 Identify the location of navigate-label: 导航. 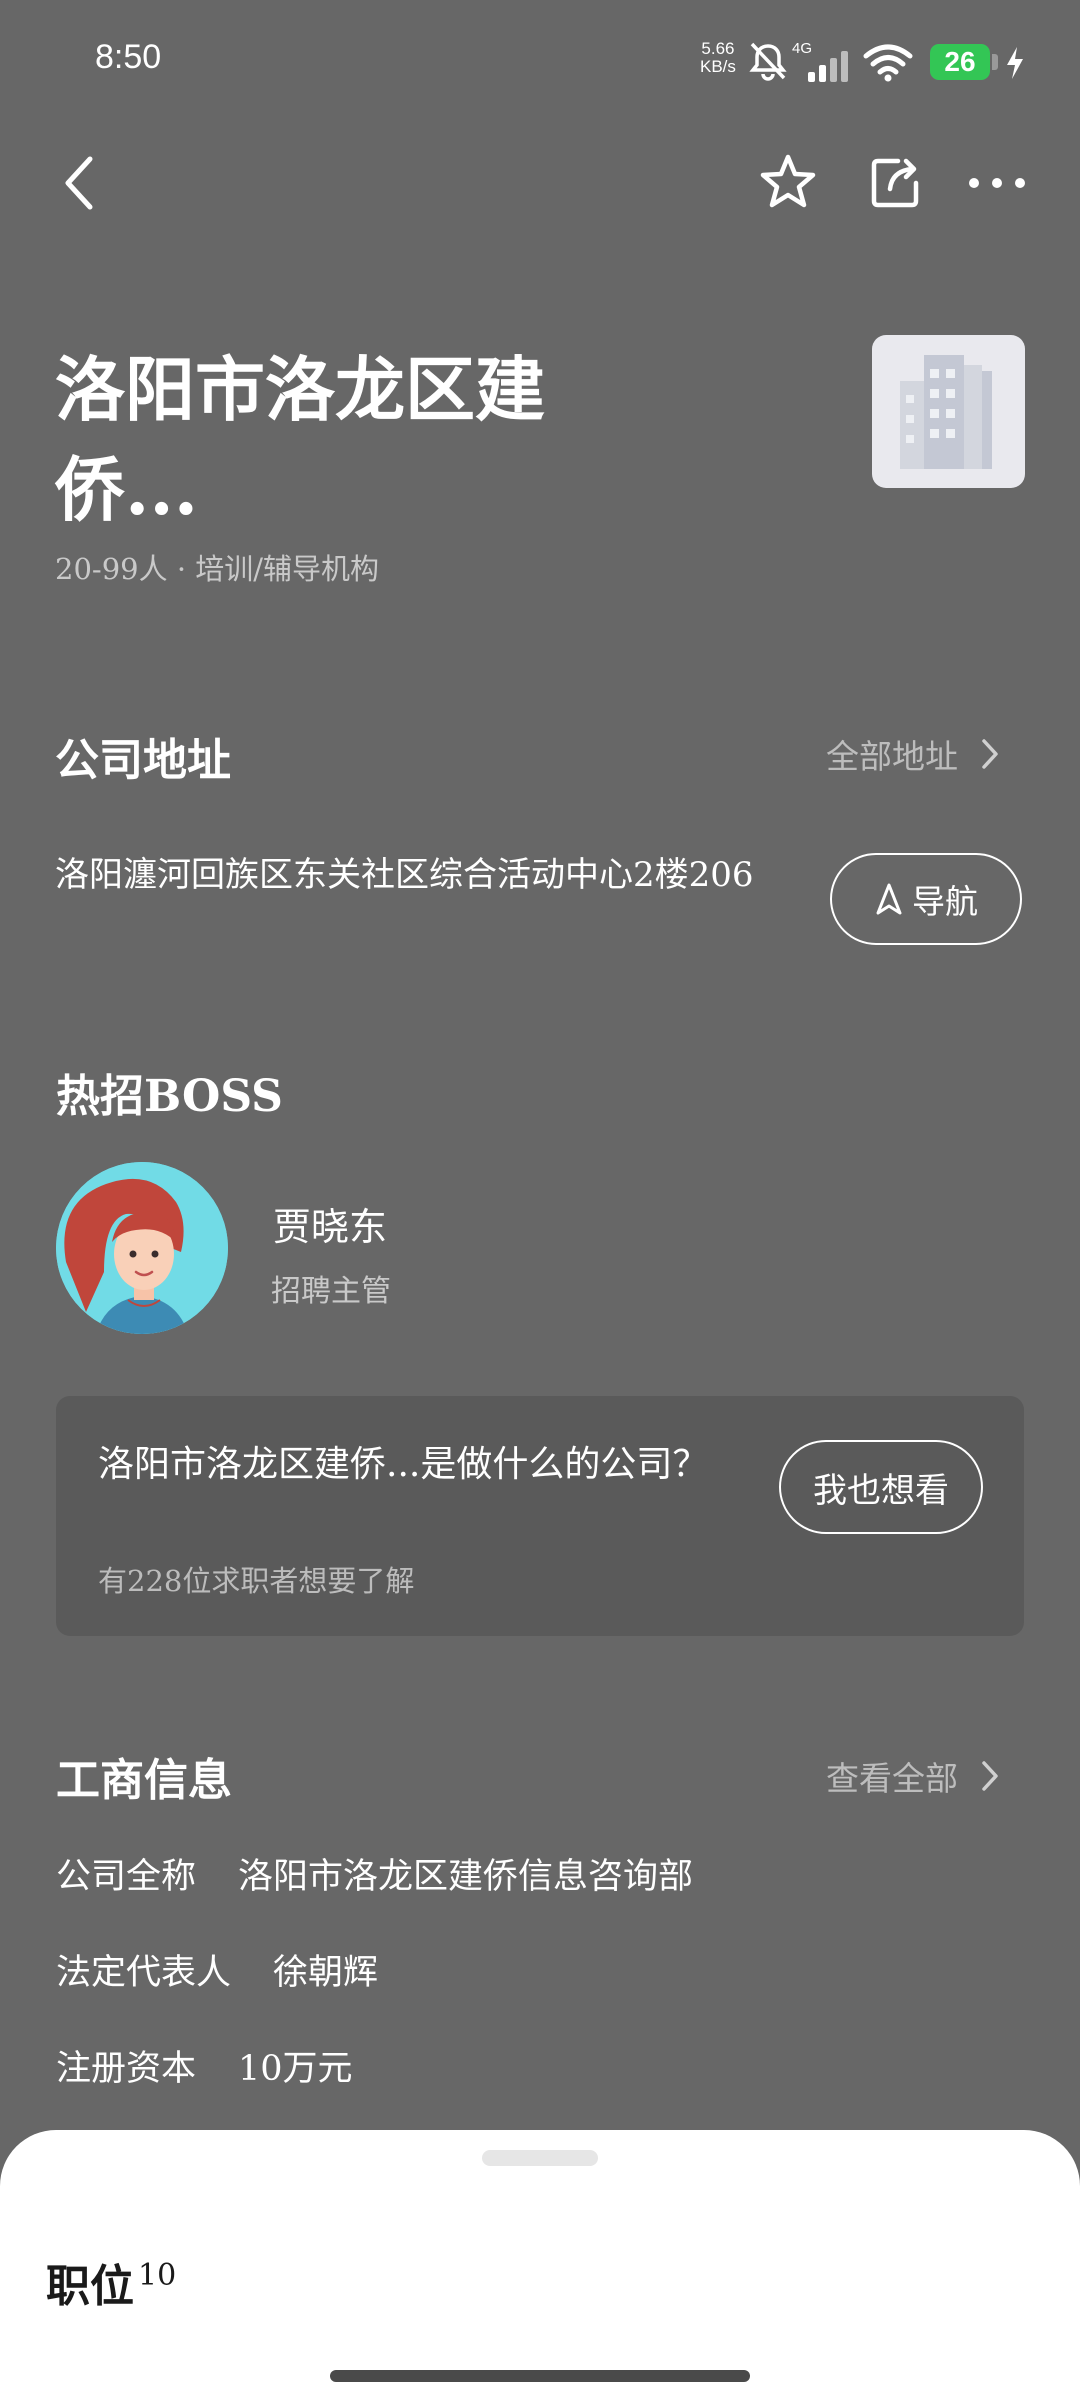
(945, 901).